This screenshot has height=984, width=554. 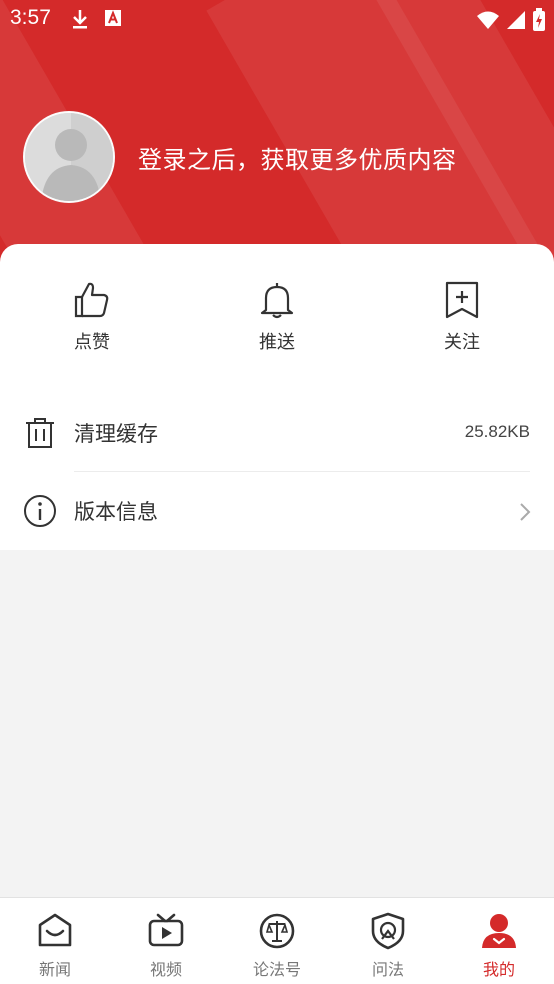 I want to click on info-icon, so click(x=40, y=511).